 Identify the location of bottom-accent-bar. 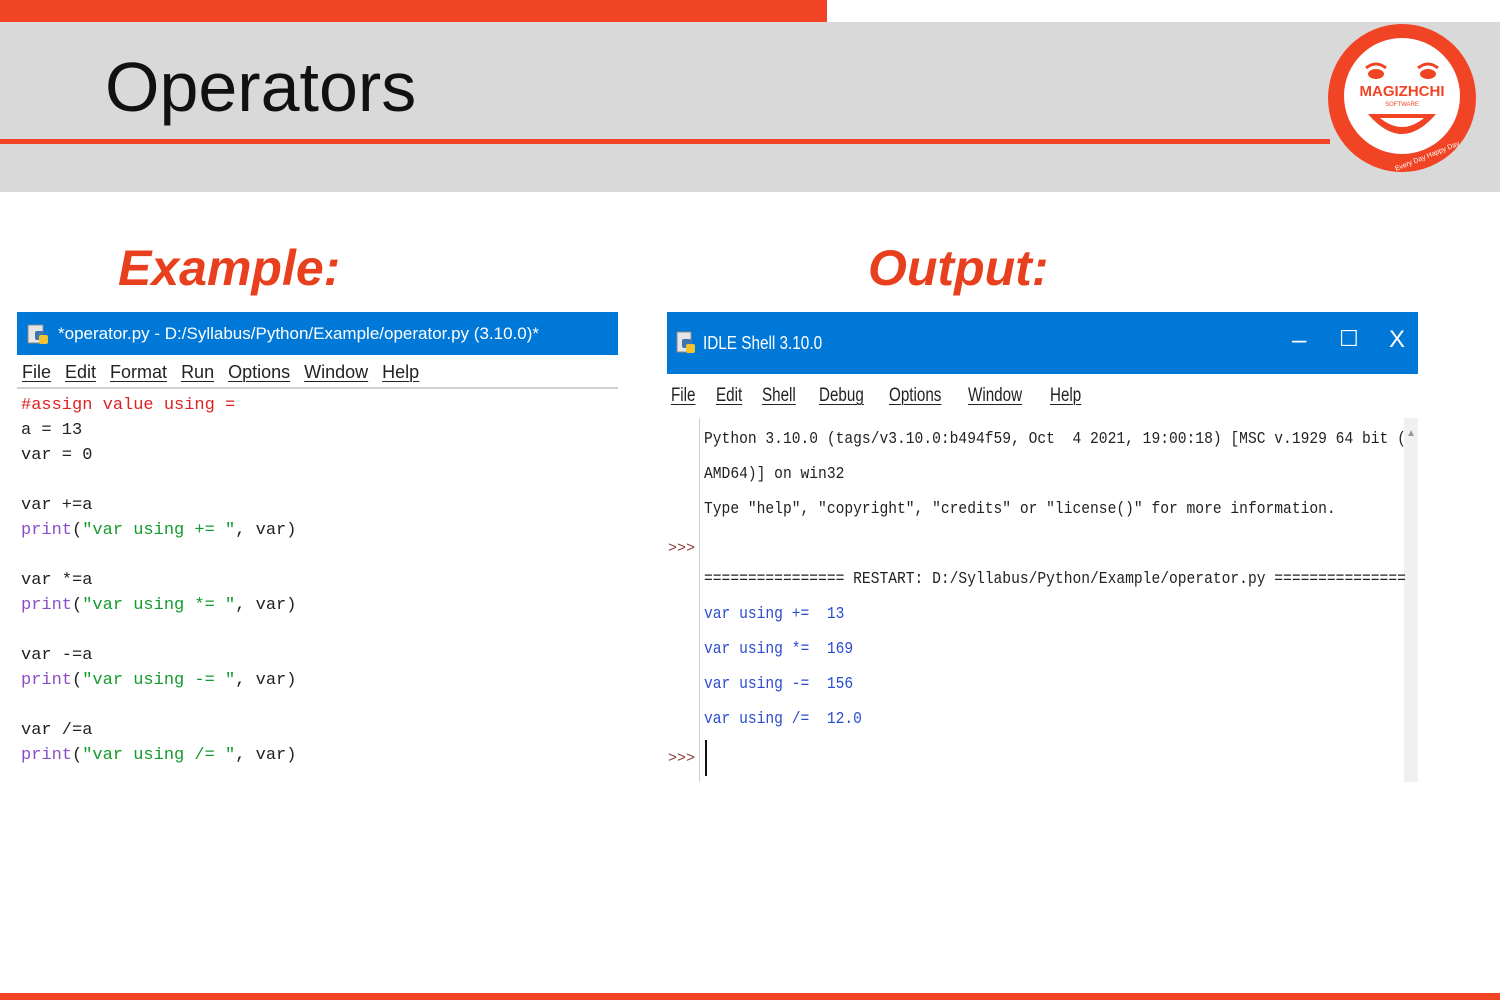
(750, 996).